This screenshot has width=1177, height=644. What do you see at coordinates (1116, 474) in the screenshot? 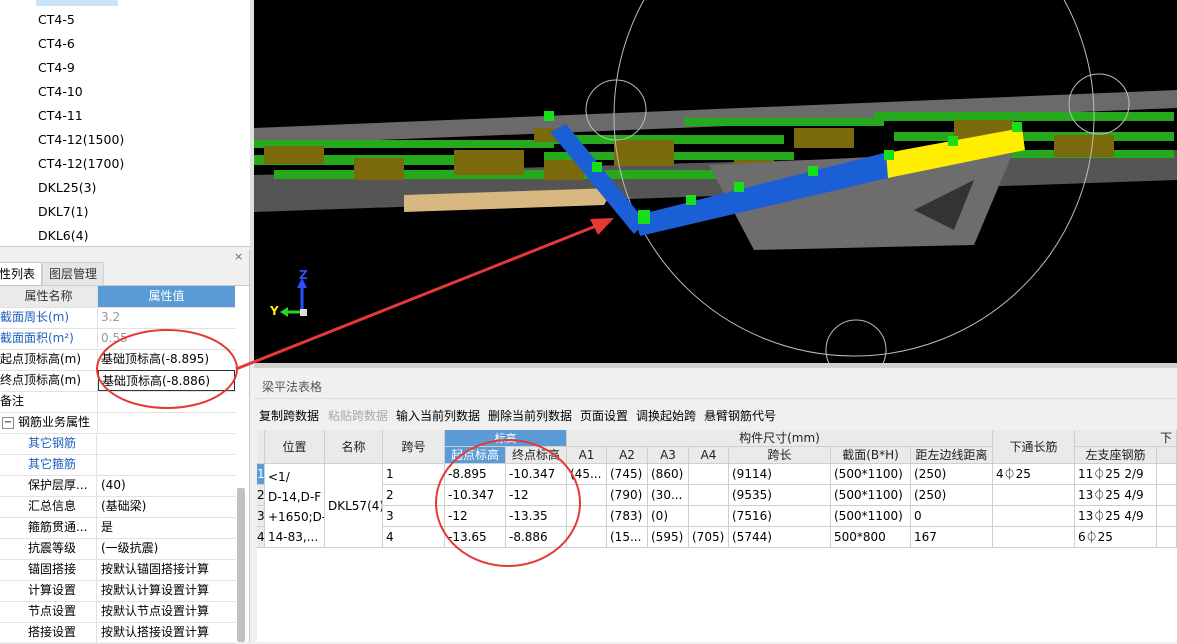
I see `cell-left-support: 11⏀25 2/9` at bounding box center [1116, 474].